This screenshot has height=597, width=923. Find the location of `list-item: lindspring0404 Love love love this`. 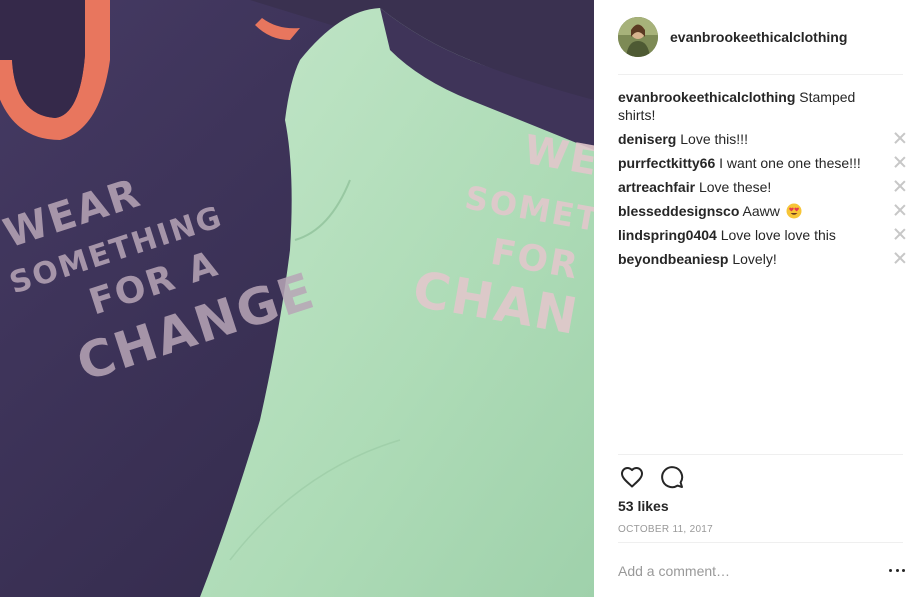

list-item: lindspring0404 Love love love this is located at coordinates (762, 235).